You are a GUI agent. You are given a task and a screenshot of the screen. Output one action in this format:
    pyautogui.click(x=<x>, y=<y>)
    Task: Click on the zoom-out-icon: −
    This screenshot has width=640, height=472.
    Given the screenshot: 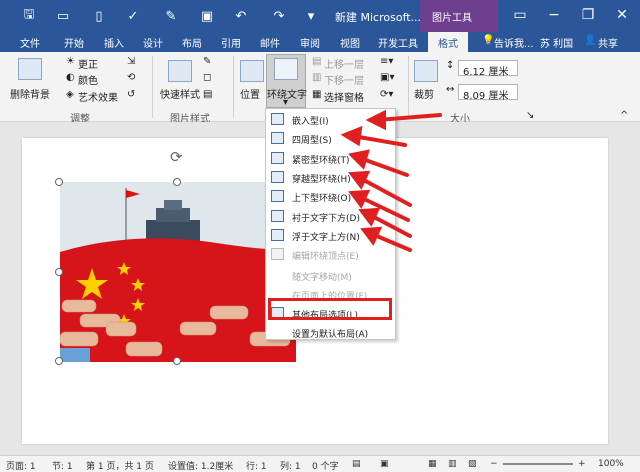 What is the action you would take?
    pyautogui.click(x=494, y=464)
    